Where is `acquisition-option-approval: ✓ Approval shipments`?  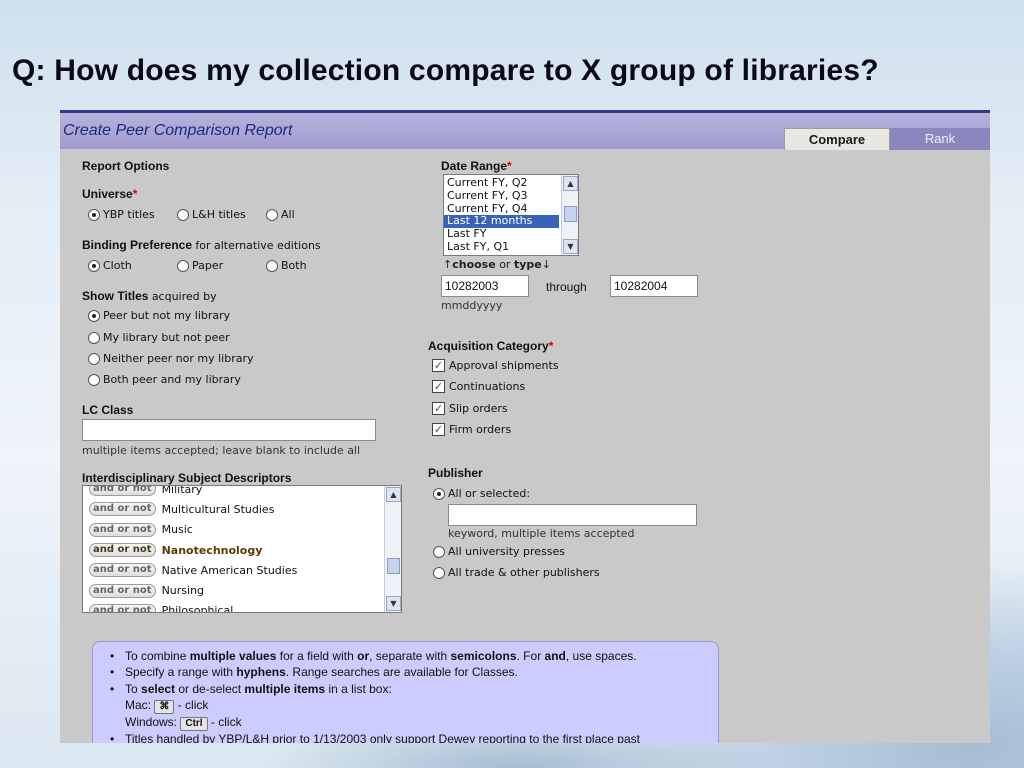
acquisition-option-approval: ✓ Approval shipments is located at coordinates (495, 365).